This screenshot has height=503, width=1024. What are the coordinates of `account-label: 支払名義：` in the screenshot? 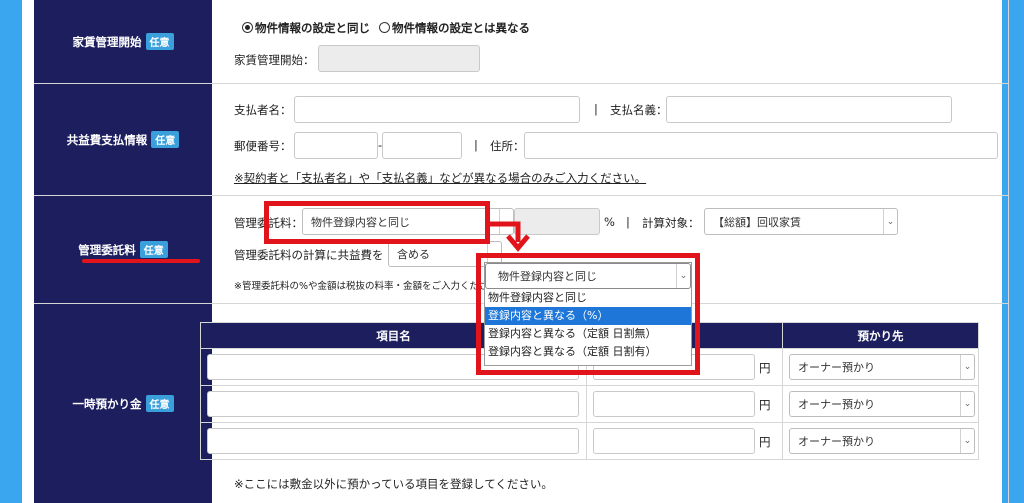 It's located at (639, 110).